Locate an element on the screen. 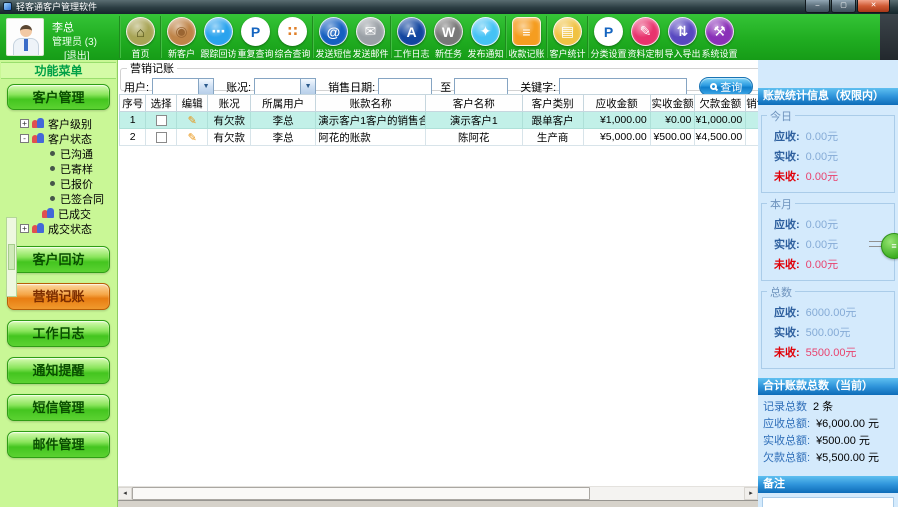  expander-icon: - is located at coordinates (24, 138).